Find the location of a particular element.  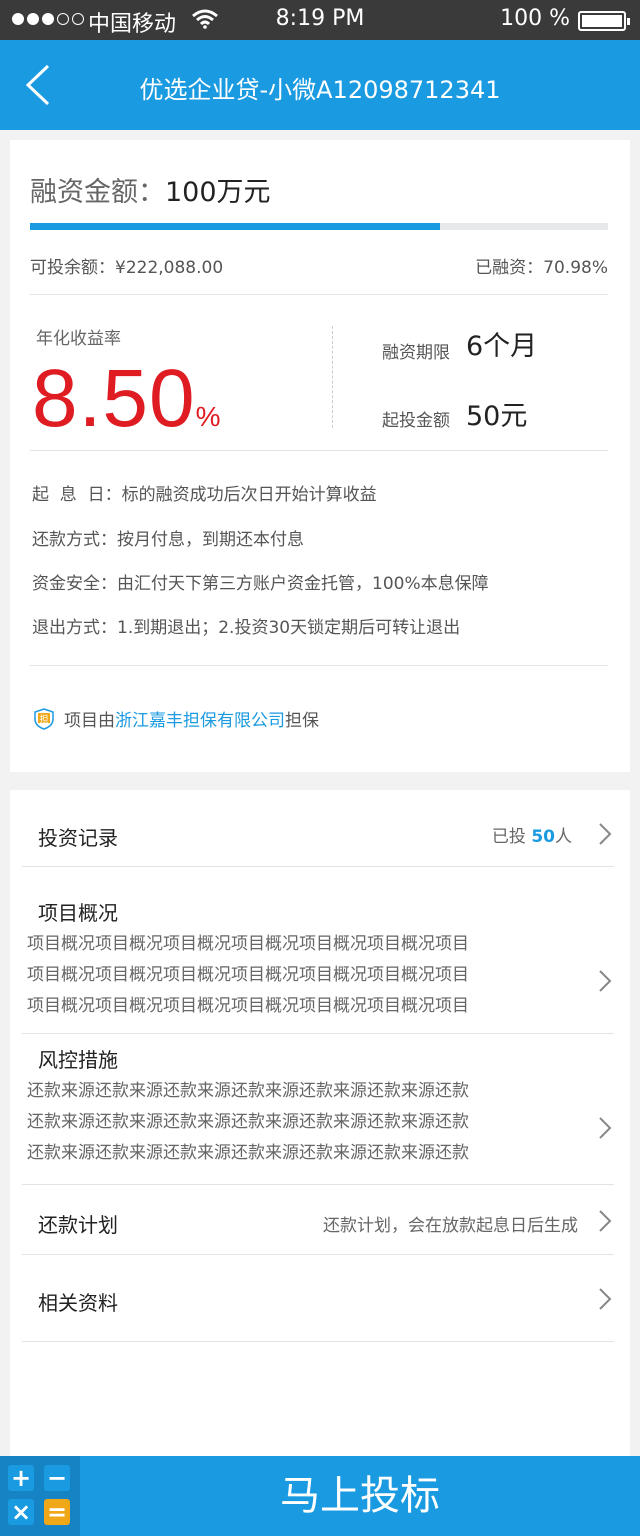

related-documents-title: 相关资料 is located at coordinates (78, 1303).